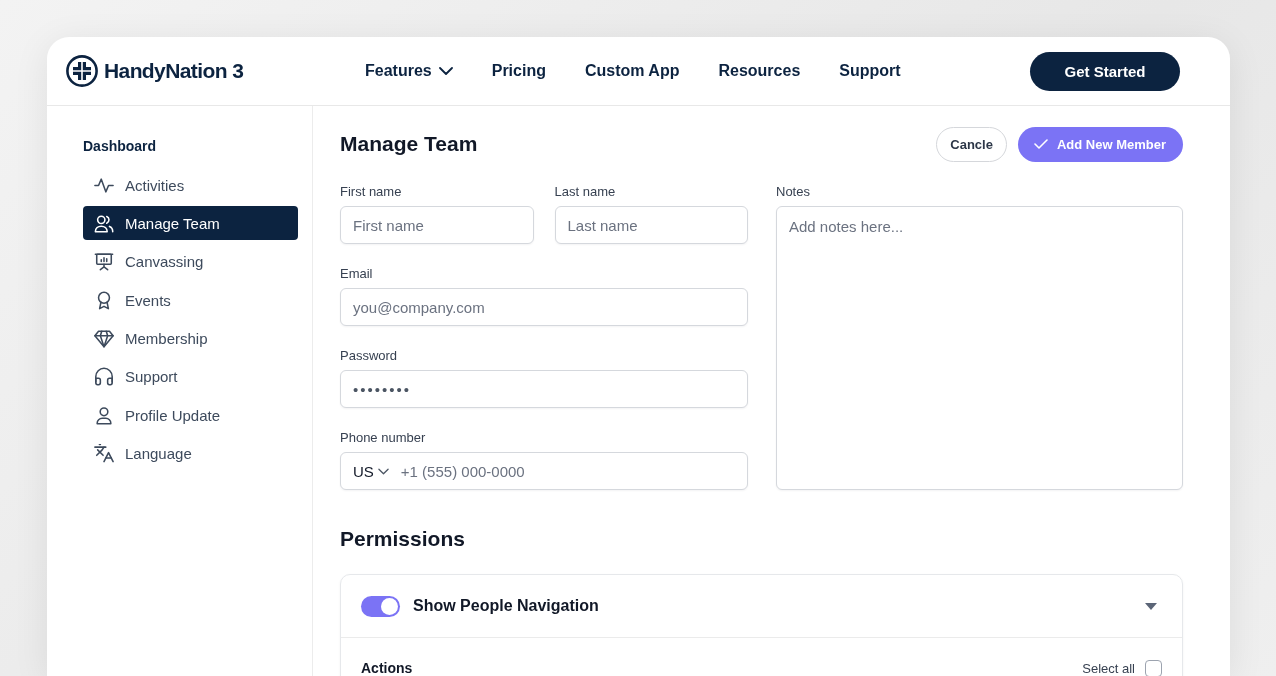 The width and height of the screenshot is (1276, 676). Describe the element at coordinates (387, 667) in the screenshot. I see `actions-heading: Actions` at that location.